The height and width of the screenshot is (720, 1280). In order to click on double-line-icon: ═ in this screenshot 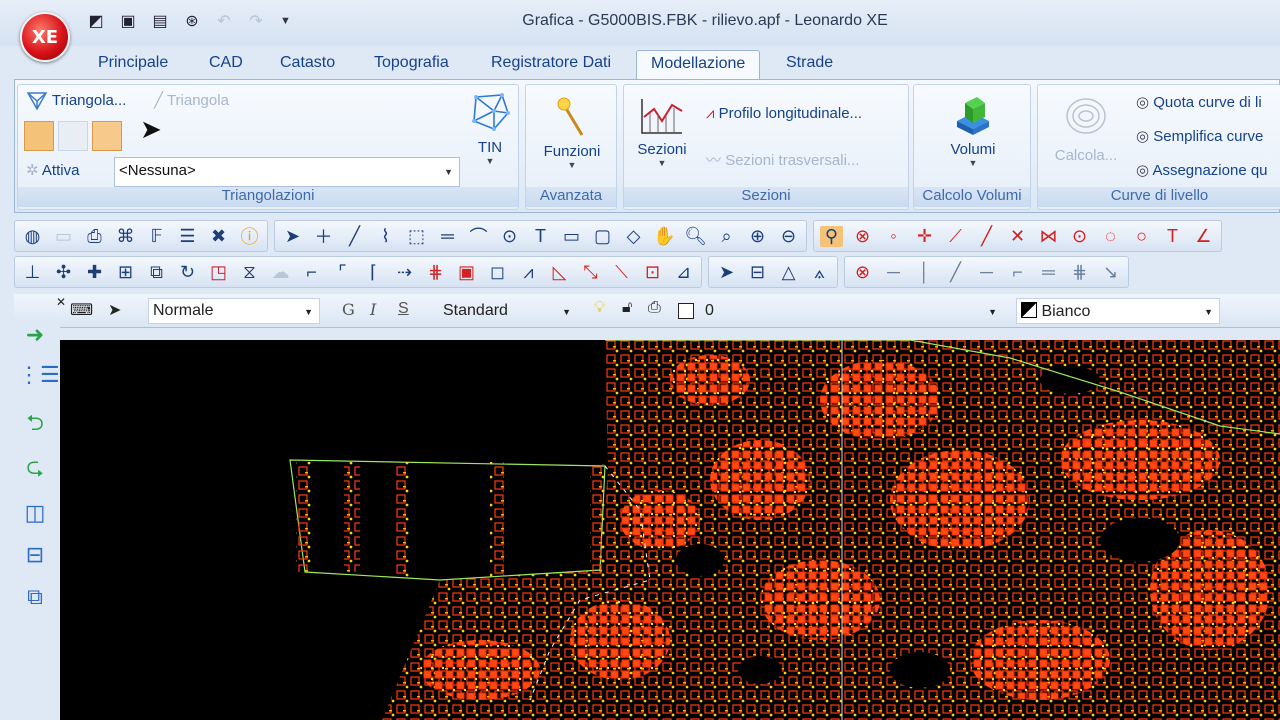, I will do `click(447, 236)`.